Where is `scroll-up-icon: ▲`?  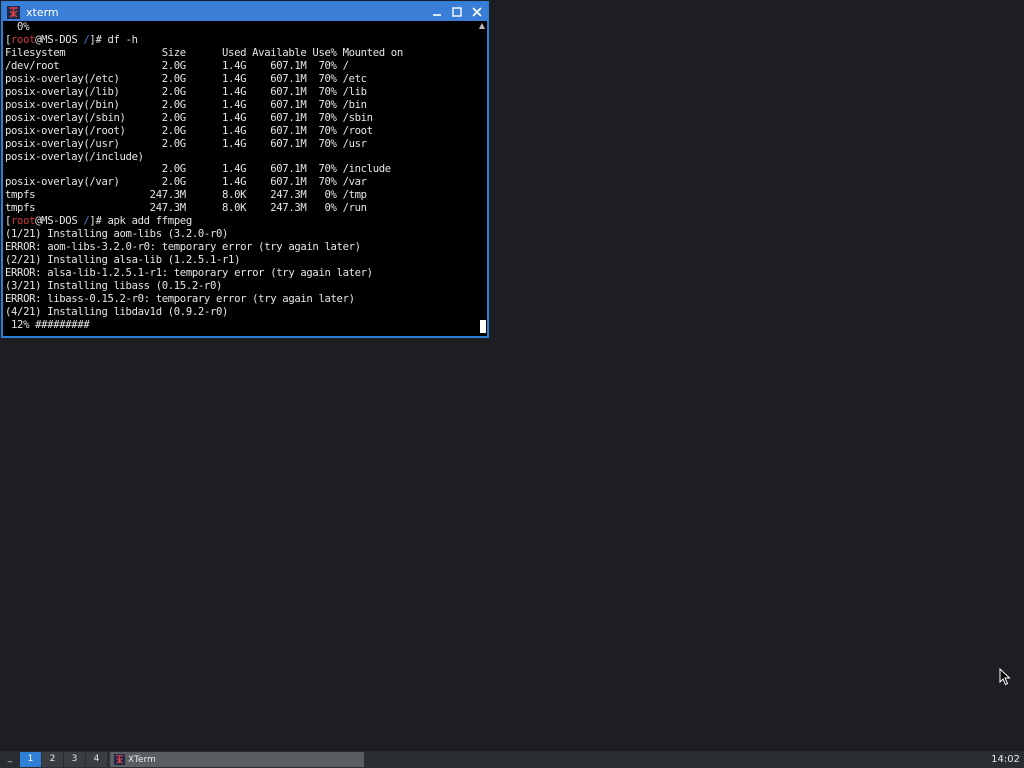
scroll-up-icon: ▲ is located at coordinates (482, 26).